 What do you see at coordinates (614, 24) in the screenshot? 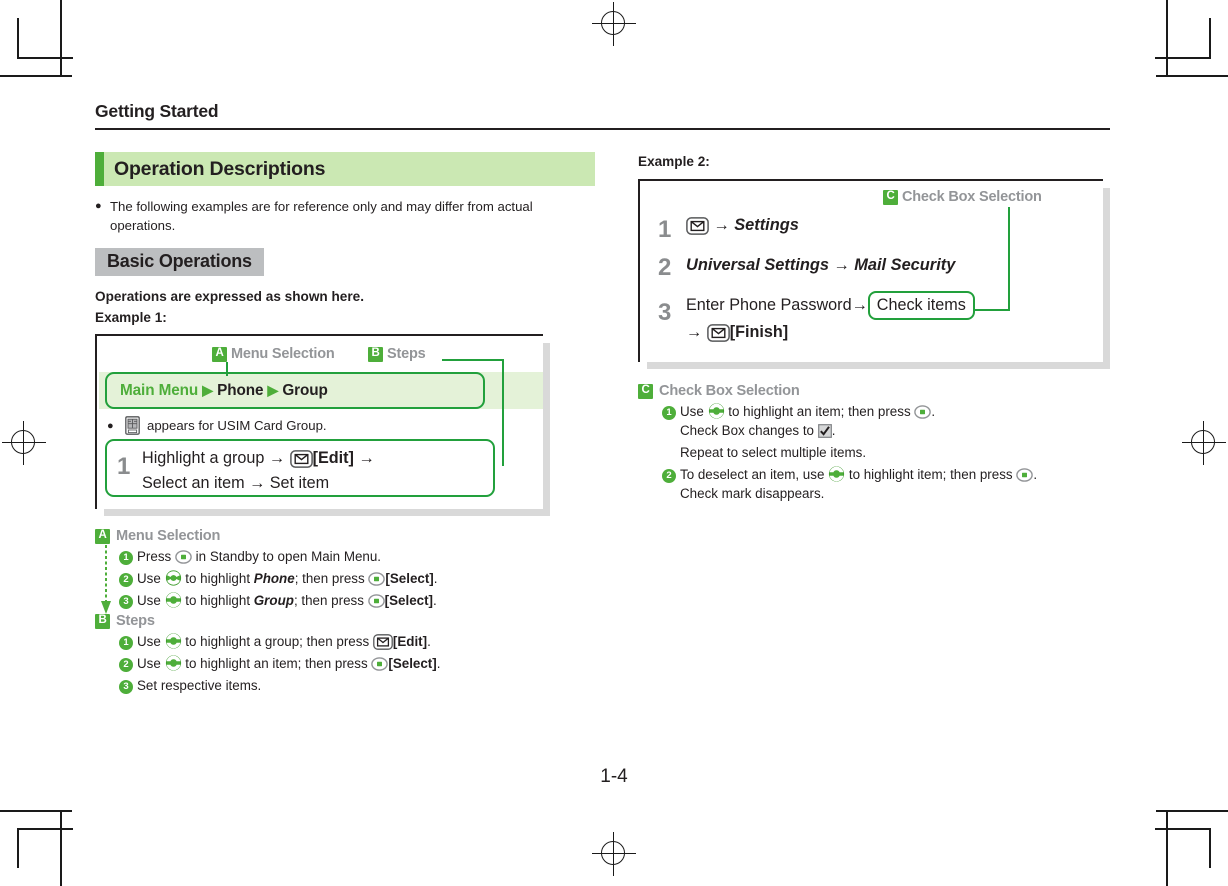
I see `registration-target-top` at bounding box center [614, 24].